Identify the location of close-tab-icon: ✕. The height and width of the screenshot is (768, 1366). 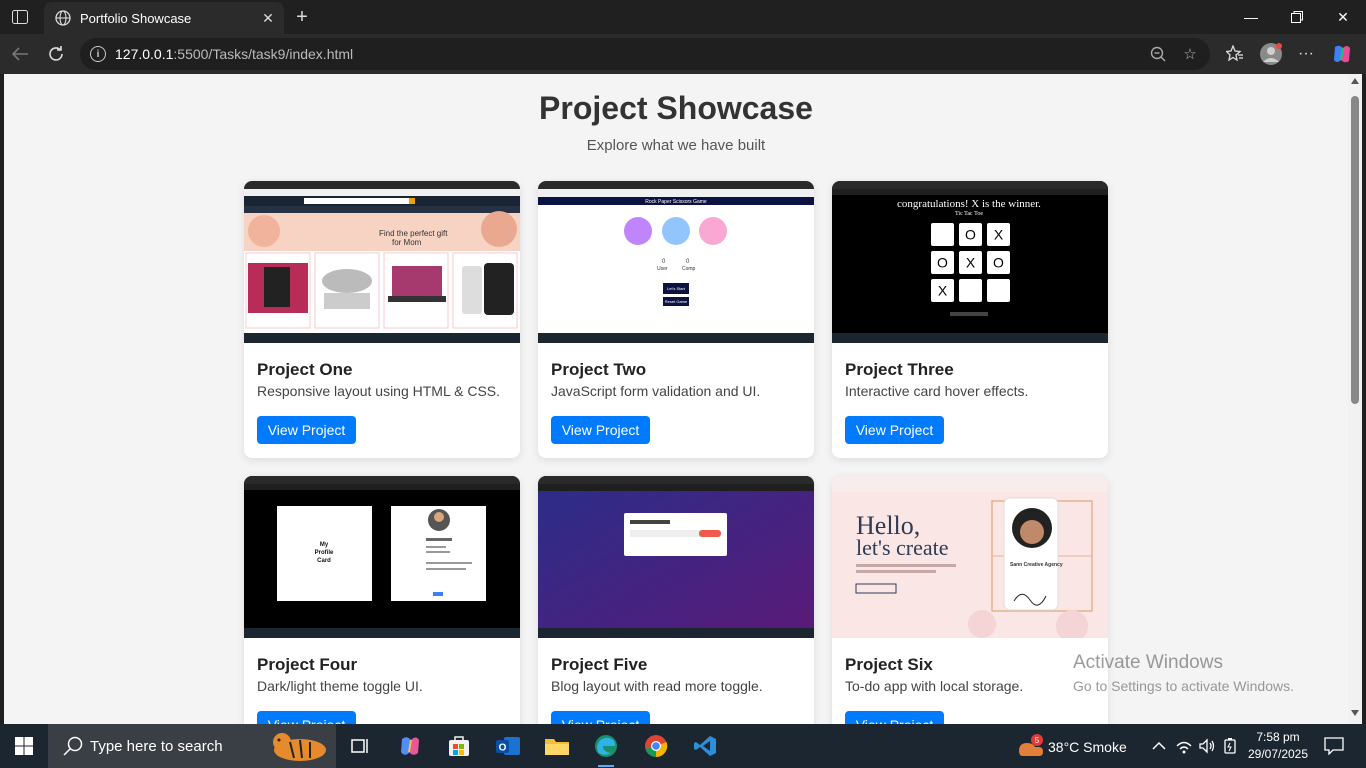
(268, 18).